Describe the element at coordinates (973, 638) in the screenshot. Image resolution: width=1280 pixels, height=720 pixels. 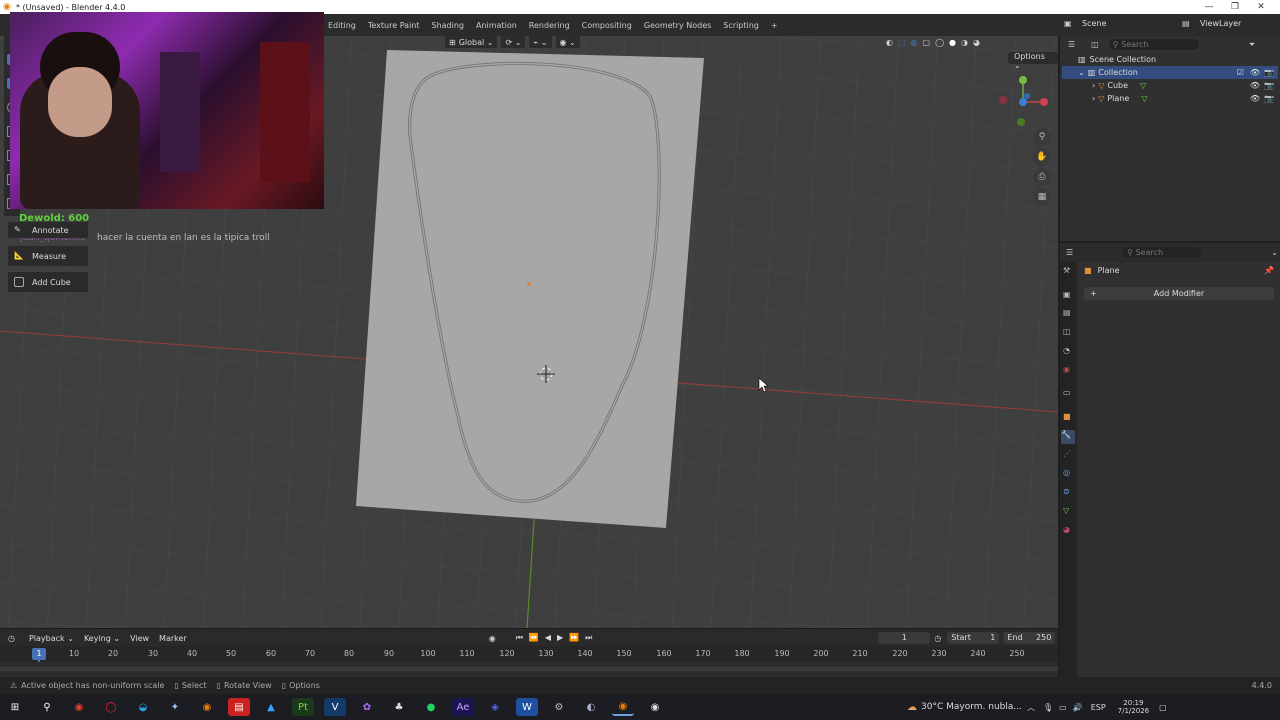
I see `start-frame-field: Start 1` at that location.